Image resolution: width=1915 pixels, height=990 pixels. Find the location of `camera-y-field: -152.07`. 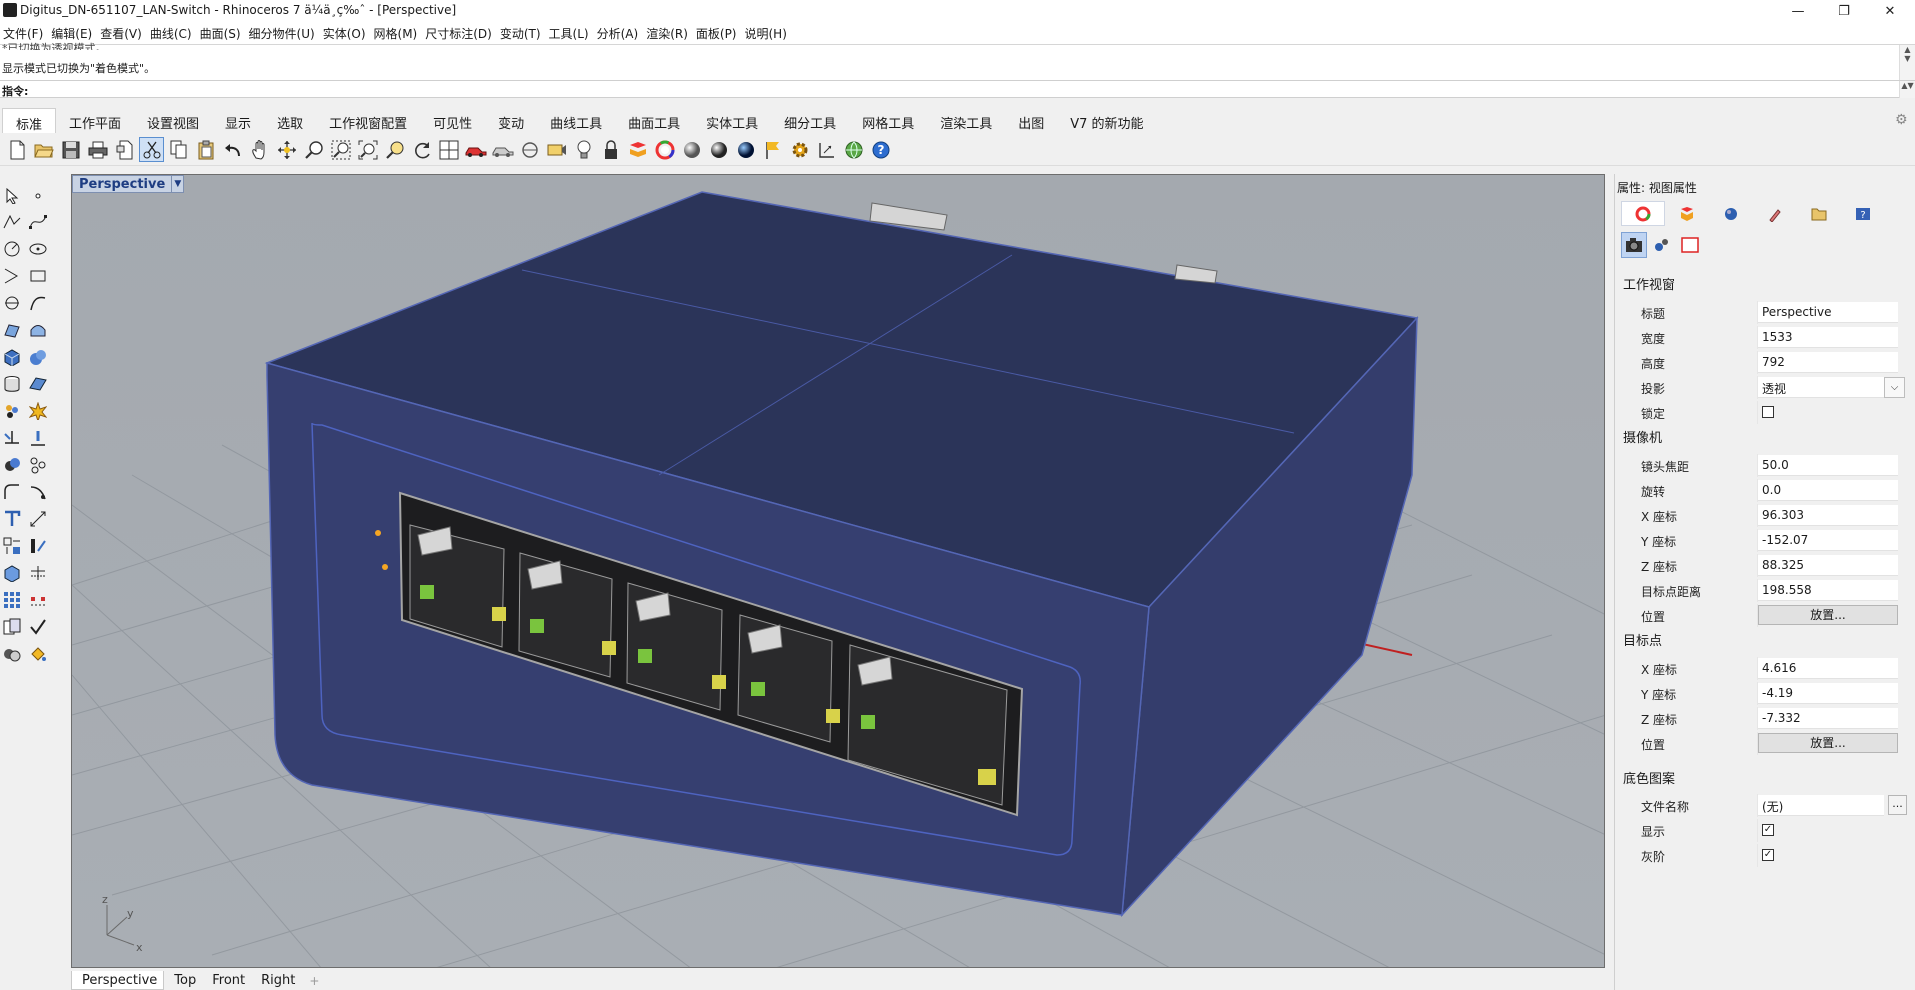

camera-y-field: -152.07 is located at coordinates (1828, 540).